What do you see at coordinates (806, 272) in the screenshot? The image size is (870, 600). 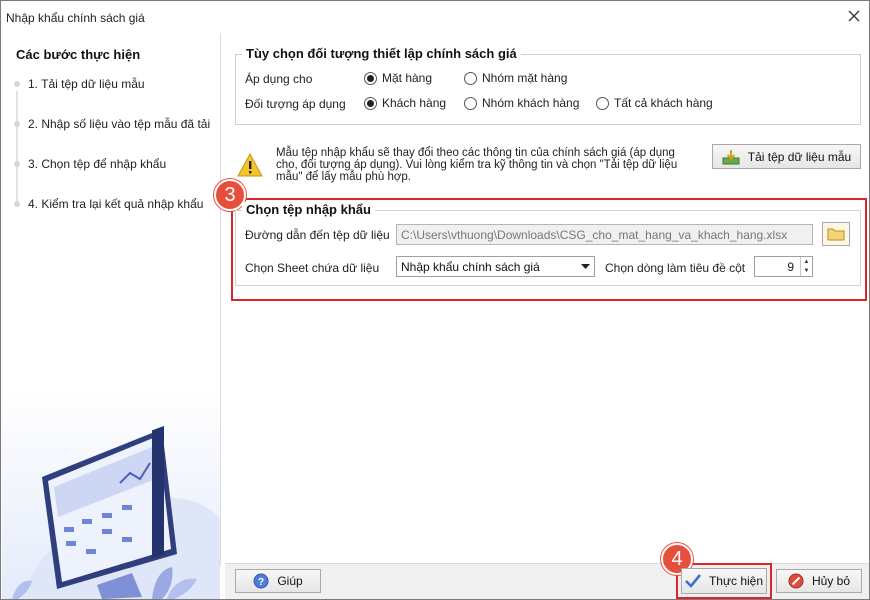 I see `stepper-down-icon: ▼` at bounding box center [806, 272].